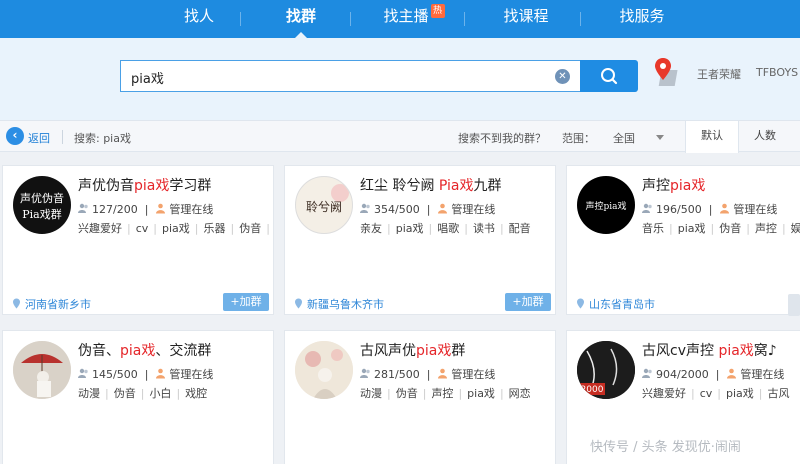  What do you see at coordinates (15, 136) in the screenshot?
I see `back-arrow-icon: ‹` at bounding box center [15, 136].